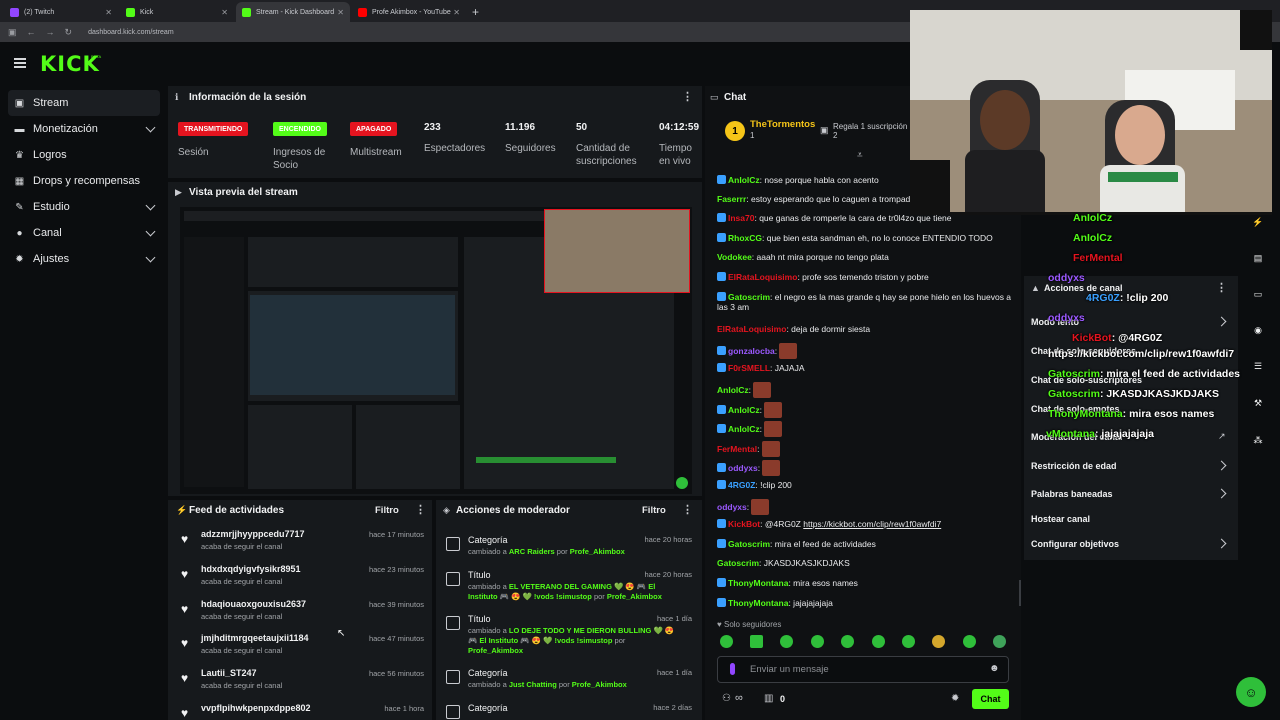  I want to click on overlay-chat-line: KickBot: @4RG0Z, so click(1117, 338).